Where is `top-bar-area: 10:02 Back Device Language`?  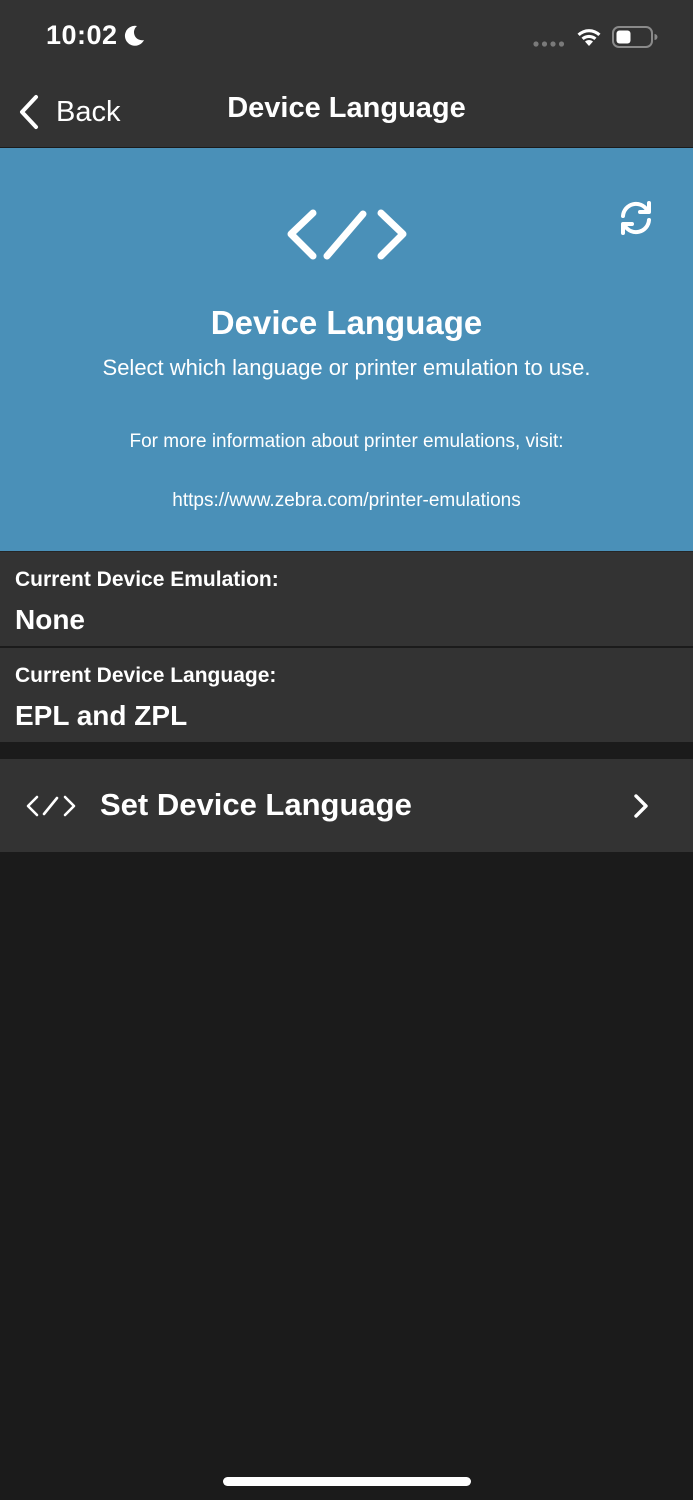
top-bar-area: 10:02 Back Device Language is located at coordinates (346, 73).